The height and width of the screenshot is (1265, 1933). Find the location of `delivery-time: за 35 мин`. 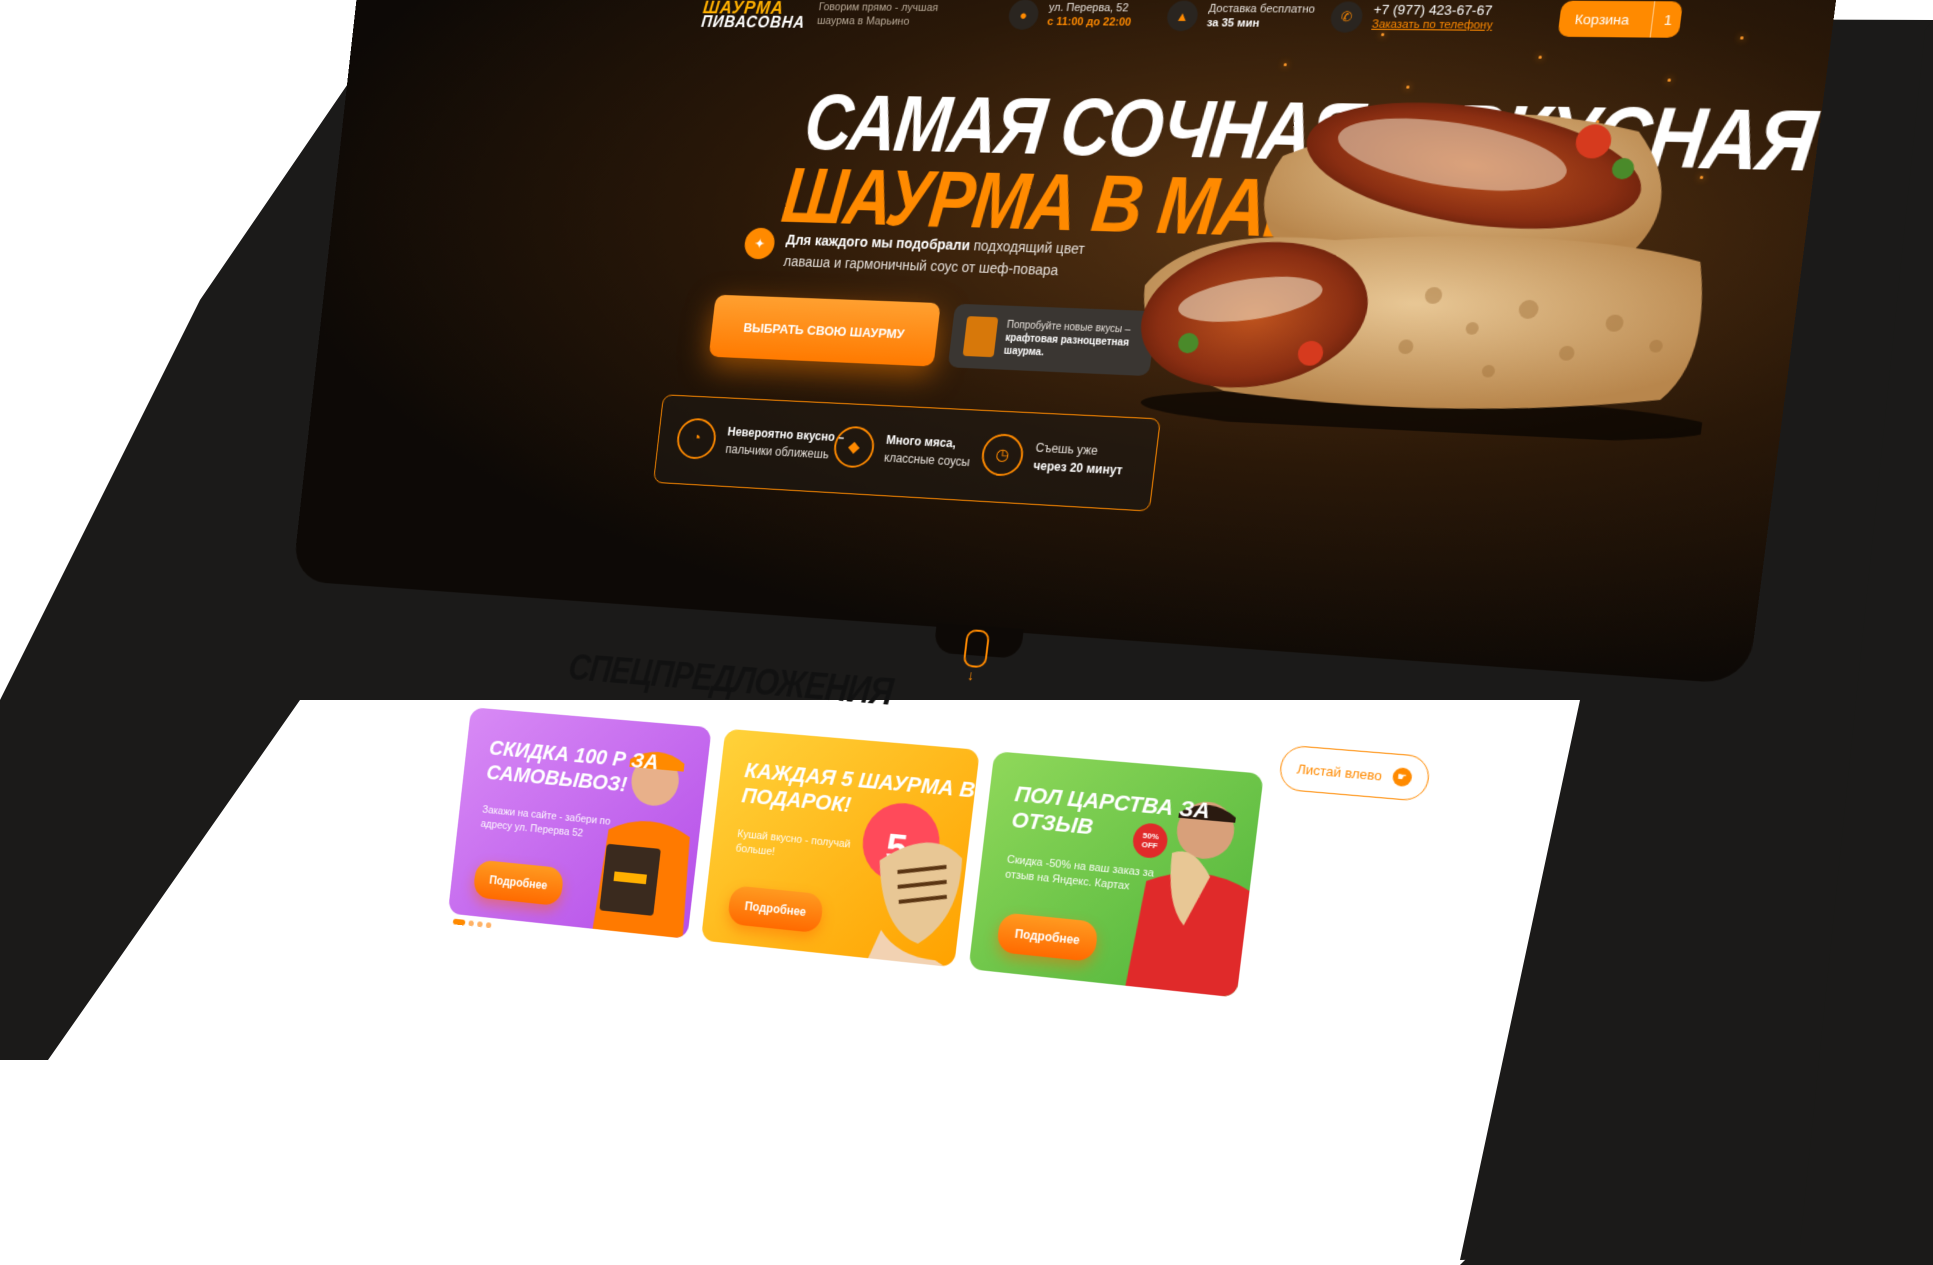

delivery-time: за 35 мин is located at coordinates (1233, 23).